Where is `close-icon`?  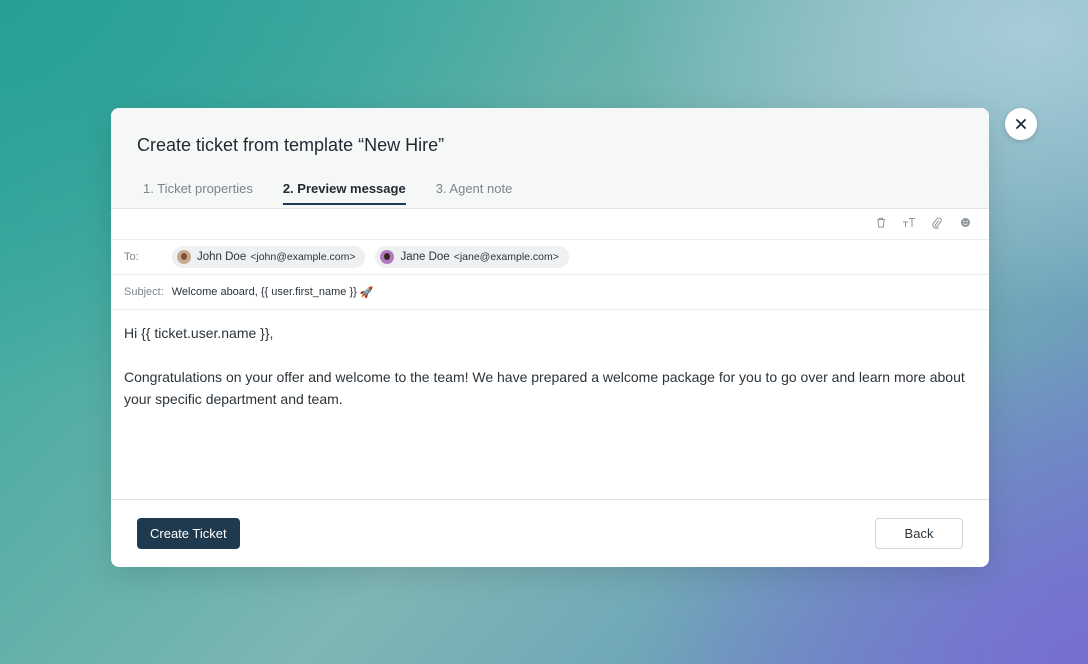 close-icon is located at coordinates (1021, 124).